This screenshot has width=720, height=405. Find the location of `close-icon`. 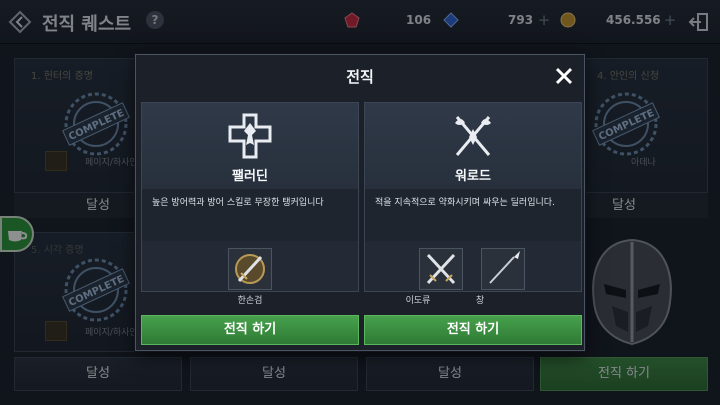

close-icon is located at coordinates (564, 76).